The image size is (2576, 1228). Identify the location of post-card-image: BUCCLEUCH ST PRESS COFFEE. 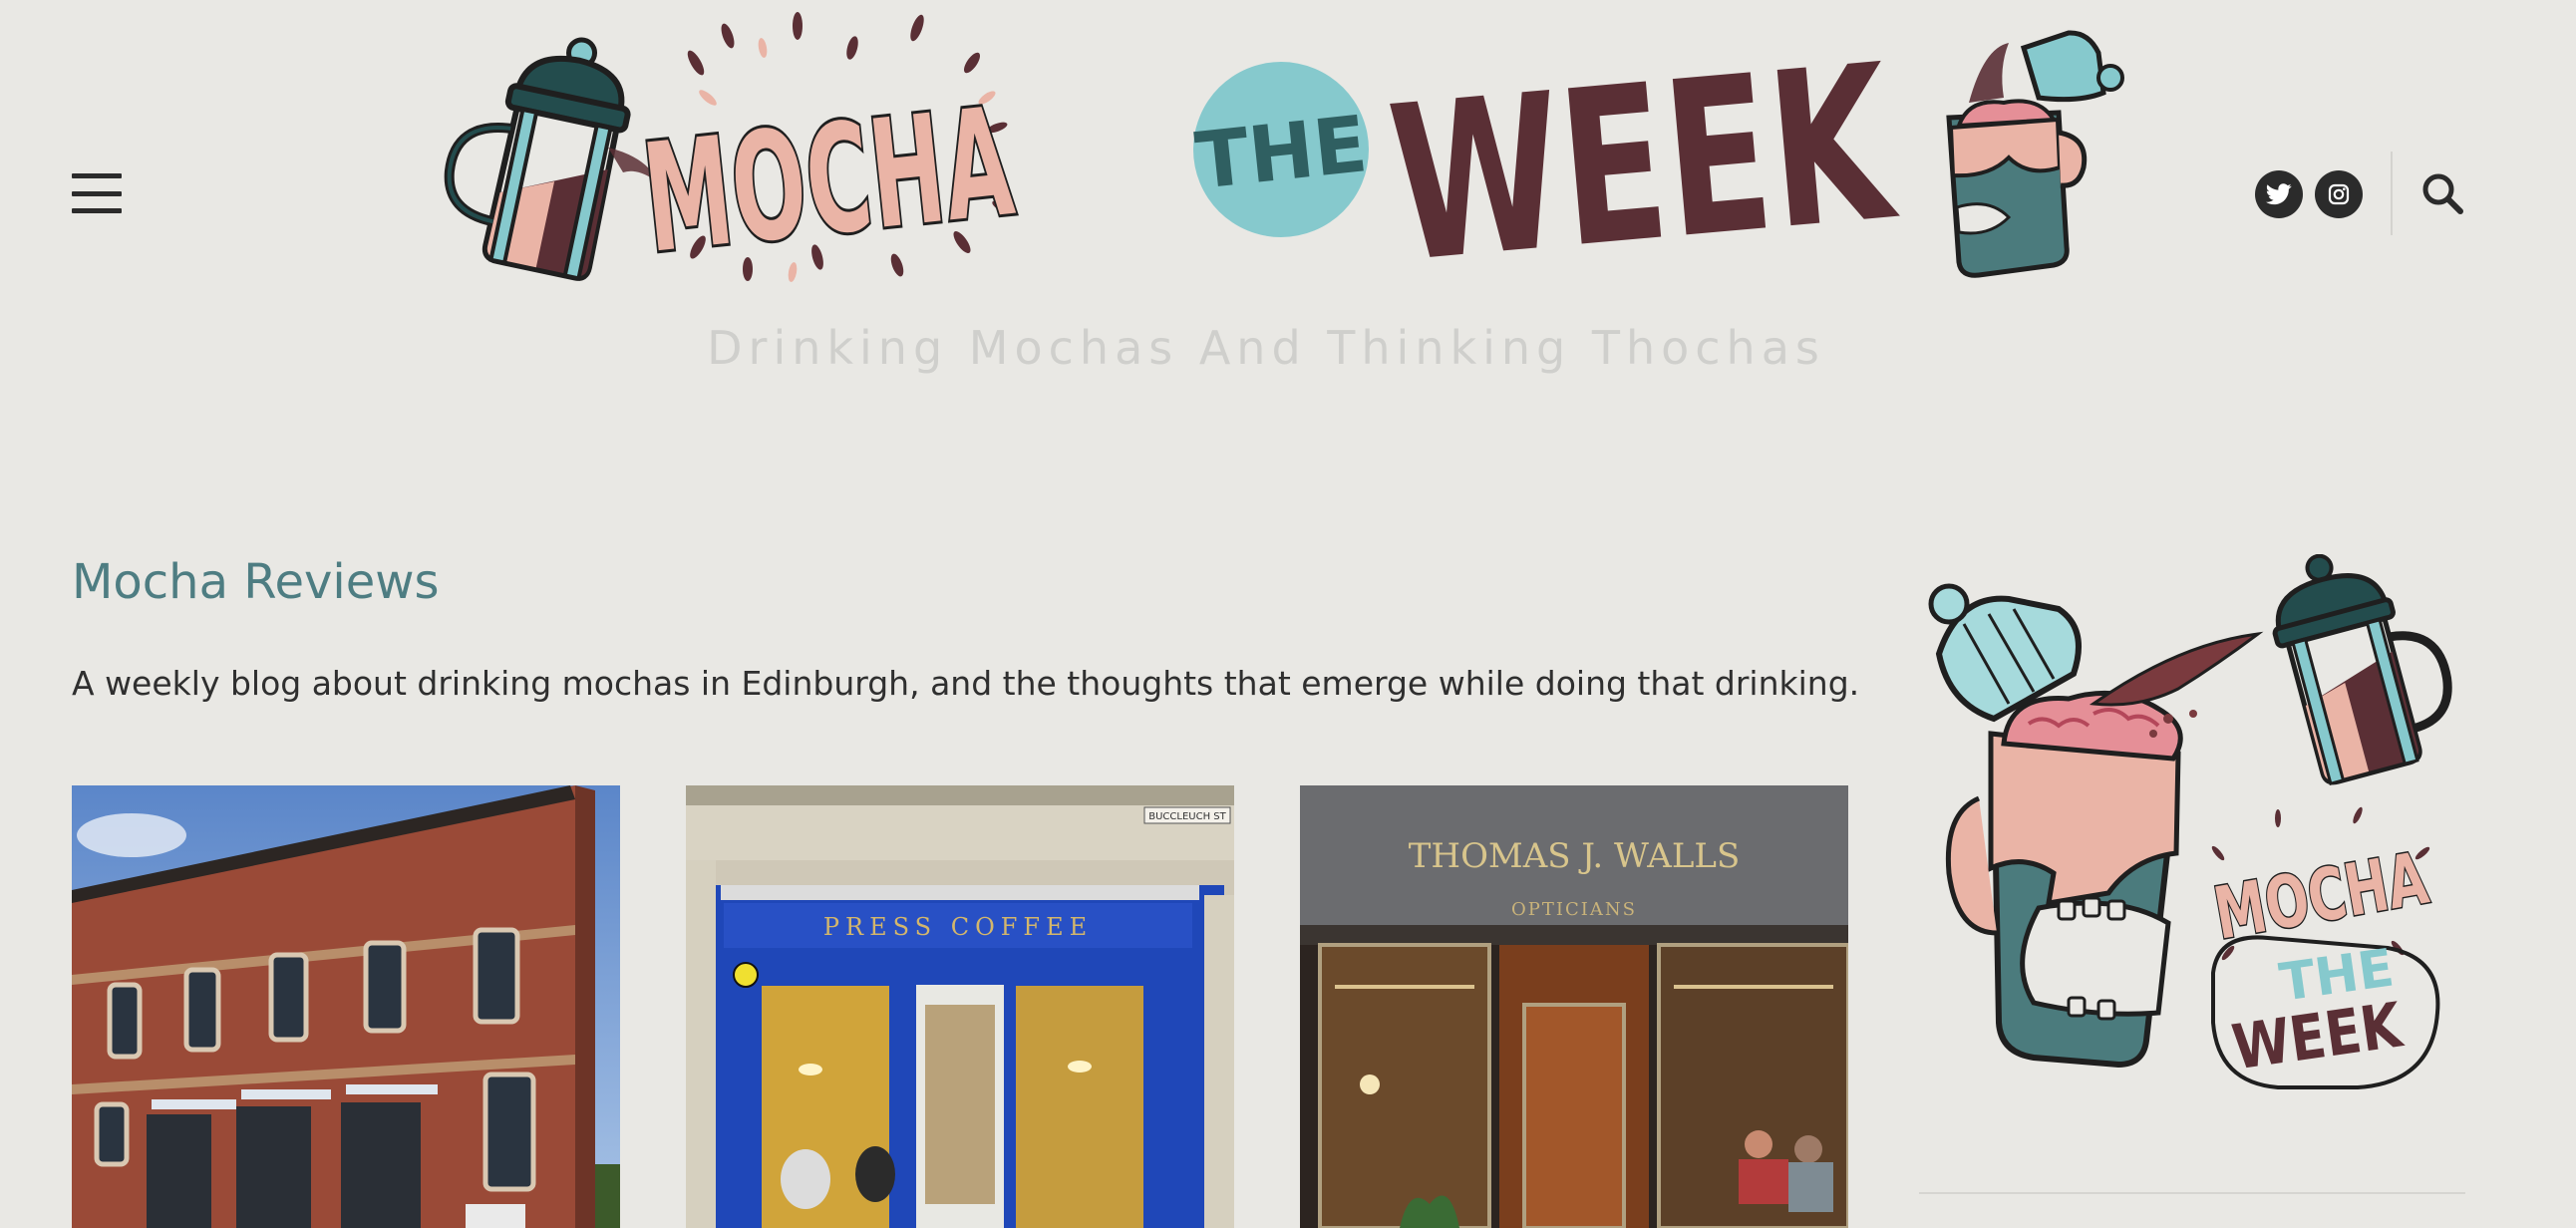
(960, 1006).